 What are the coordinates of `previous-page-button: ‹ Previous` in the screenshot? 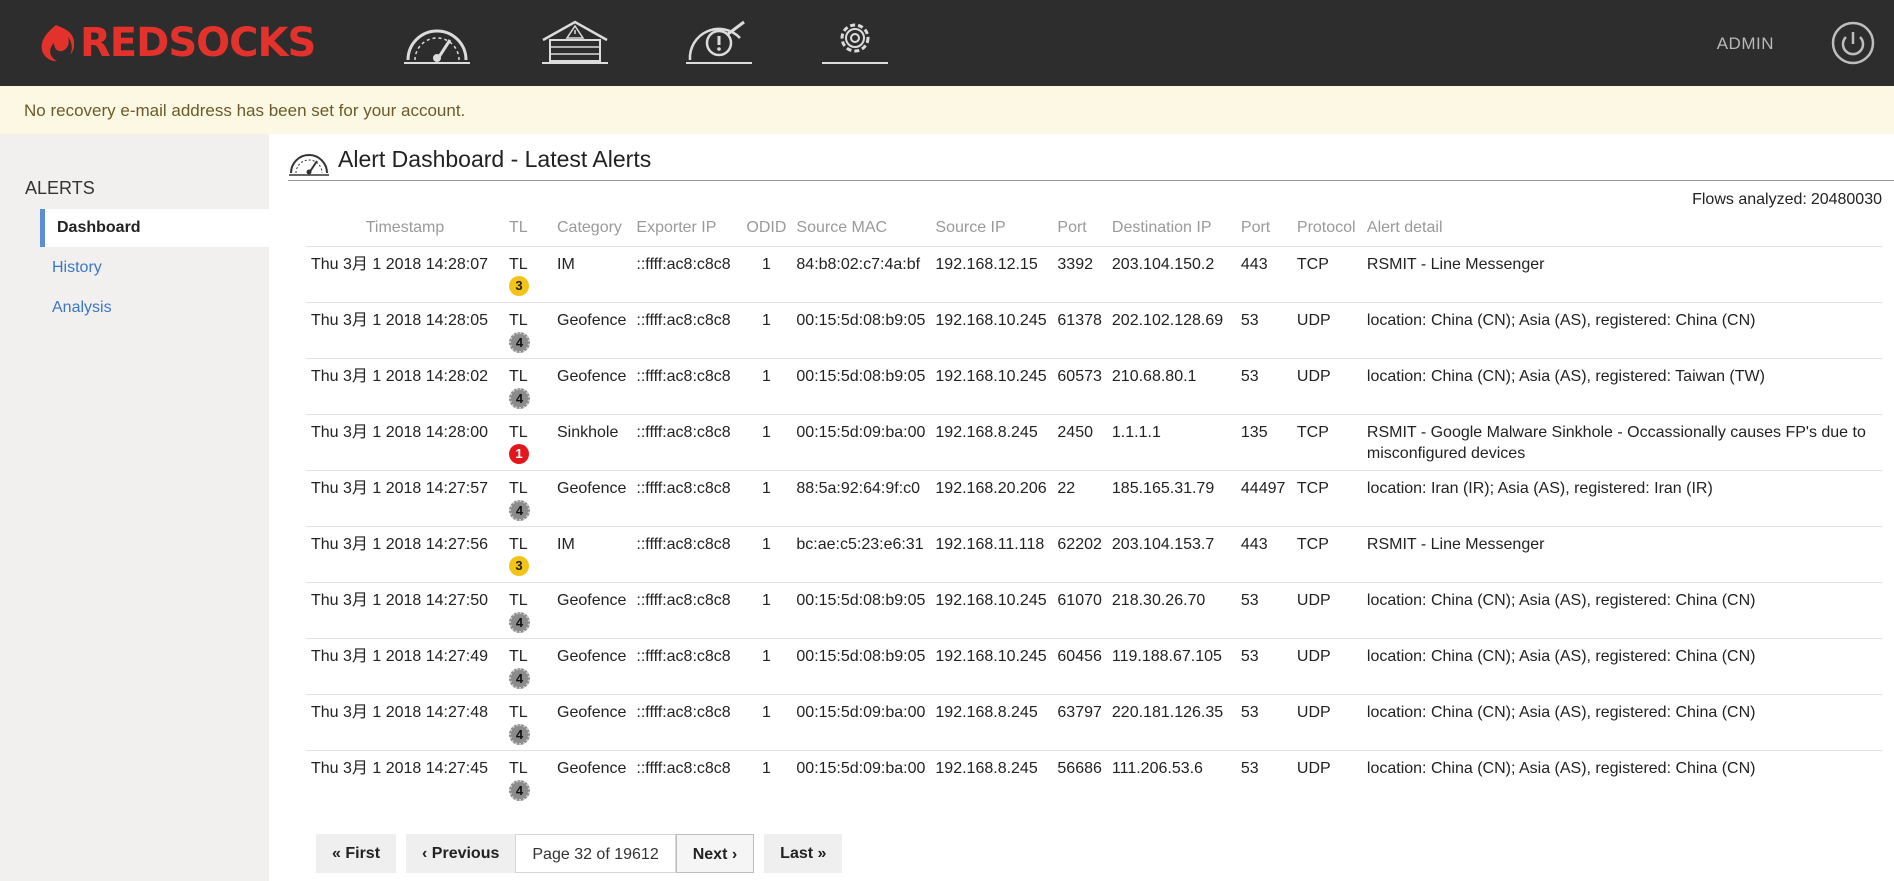 It's located at (461, 853).